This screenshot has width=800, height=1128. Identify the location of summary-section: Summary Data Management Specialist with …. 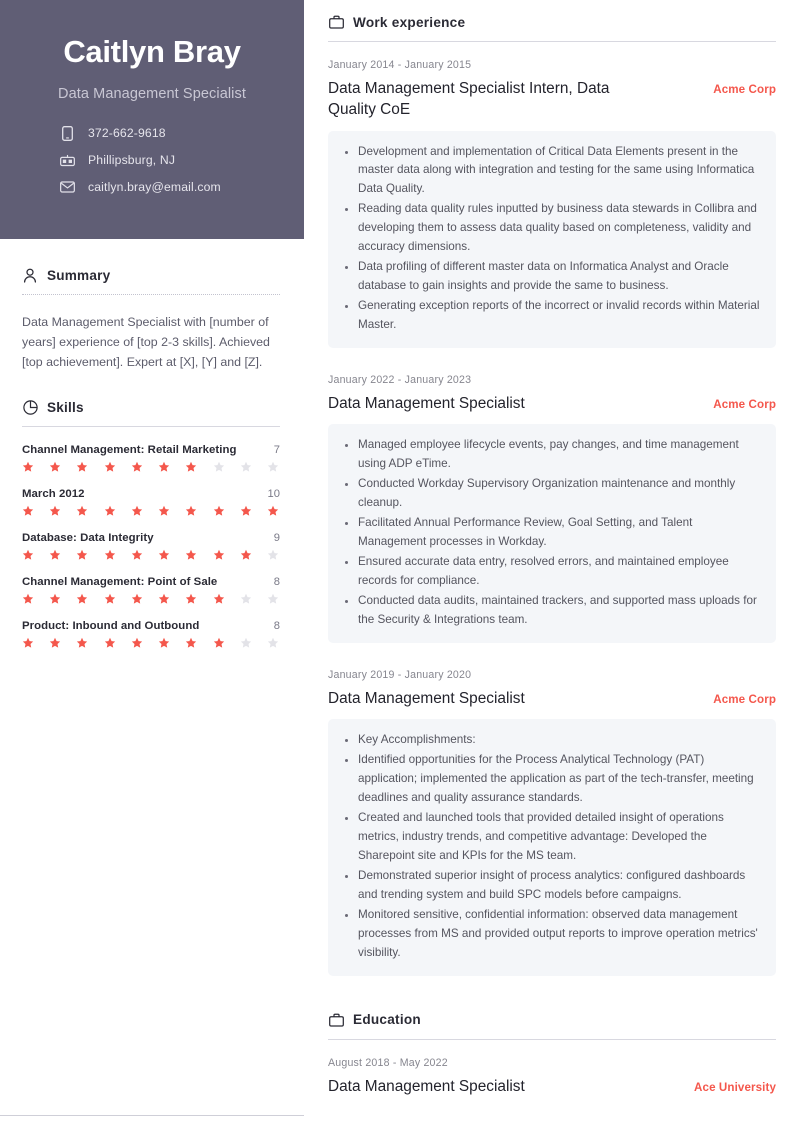
(151, 319).